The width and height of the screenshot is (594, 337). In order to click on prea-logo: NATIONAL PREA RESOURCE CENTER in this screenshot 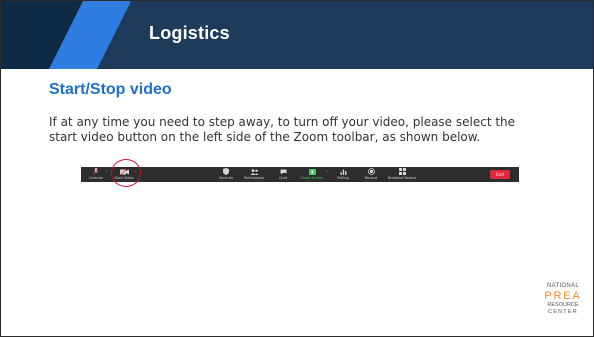, I will do `click(563, 299)`.